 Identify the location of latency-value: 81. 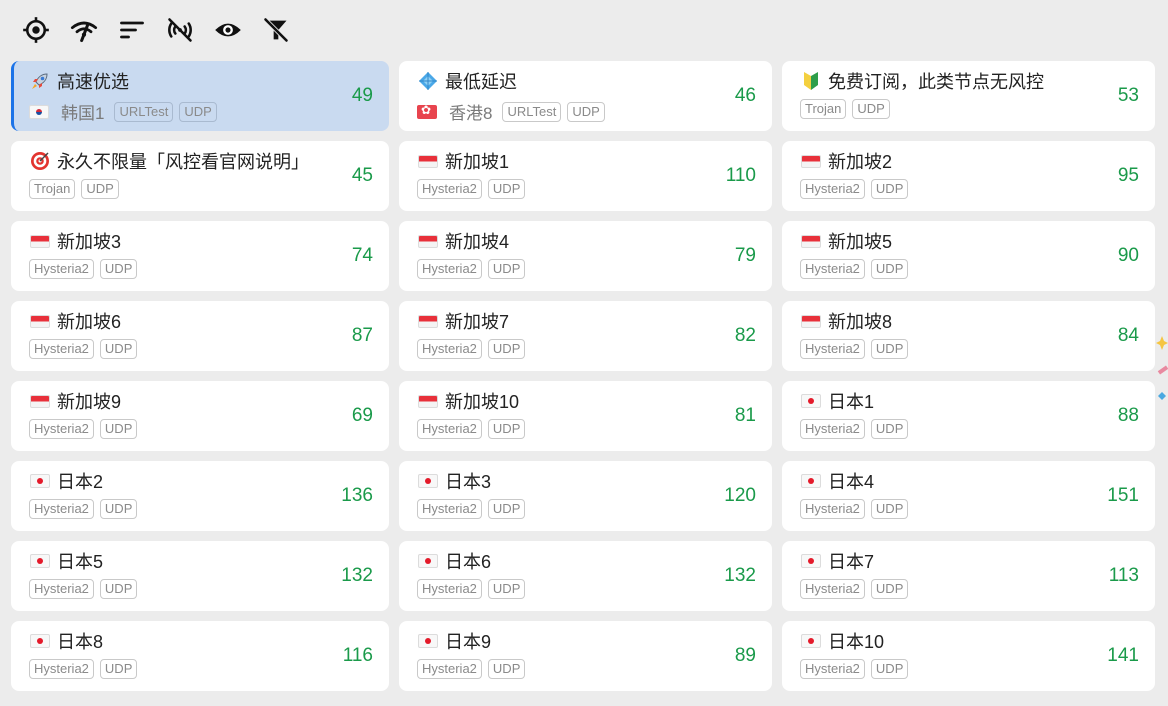
(745, 416).